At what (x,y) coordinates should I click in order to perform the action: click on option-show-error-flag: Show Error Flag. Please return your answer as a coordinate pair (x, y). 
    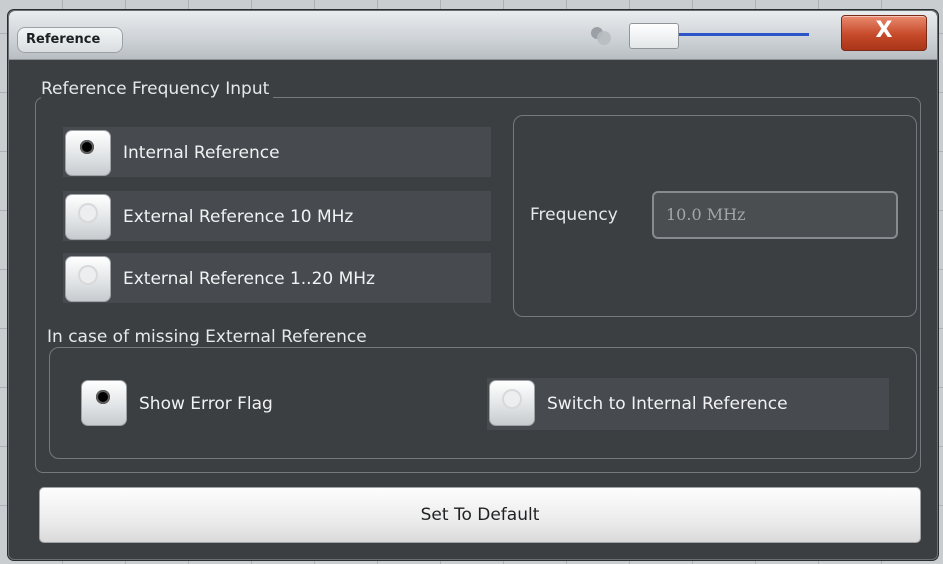
    Looking at the image, I should click on (227, 404).